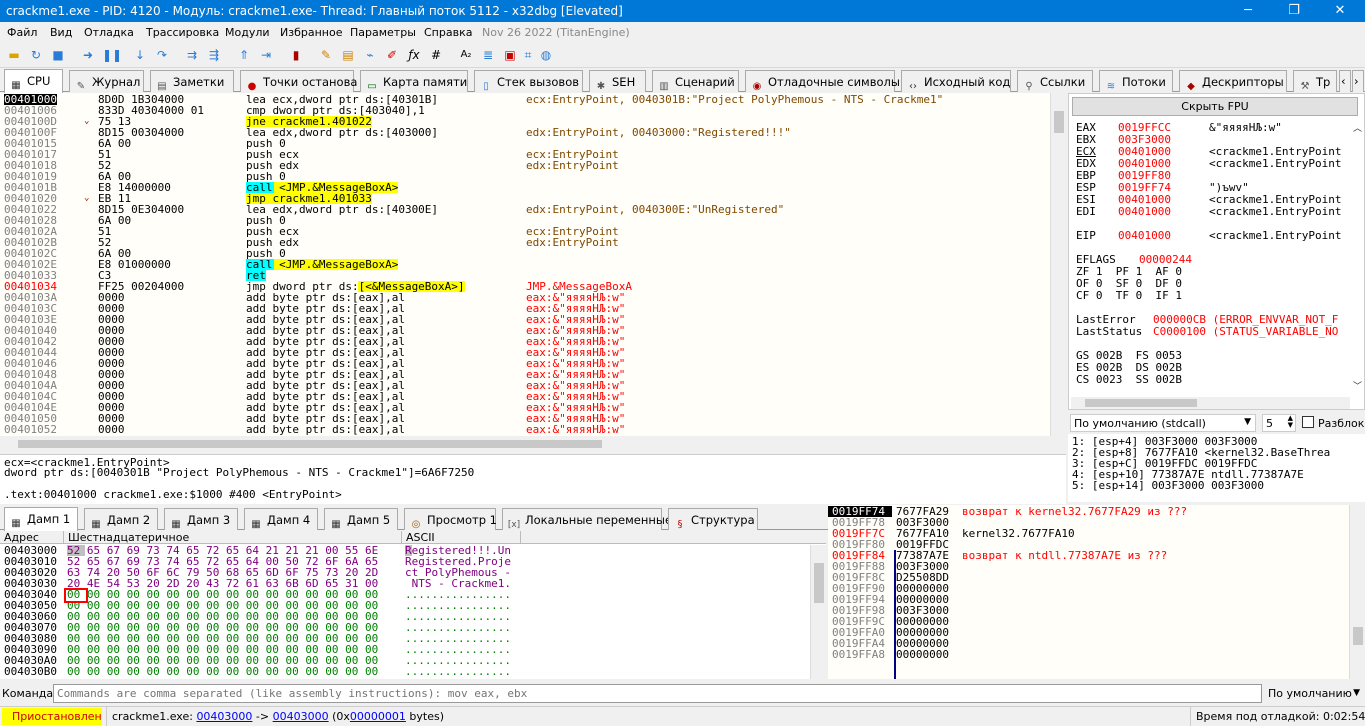 The width and height of the screenshot is (1365, 726). Describe the element at coordinates (348, 55) in the screenshot. I see `labels-icon: ▤` at that location.